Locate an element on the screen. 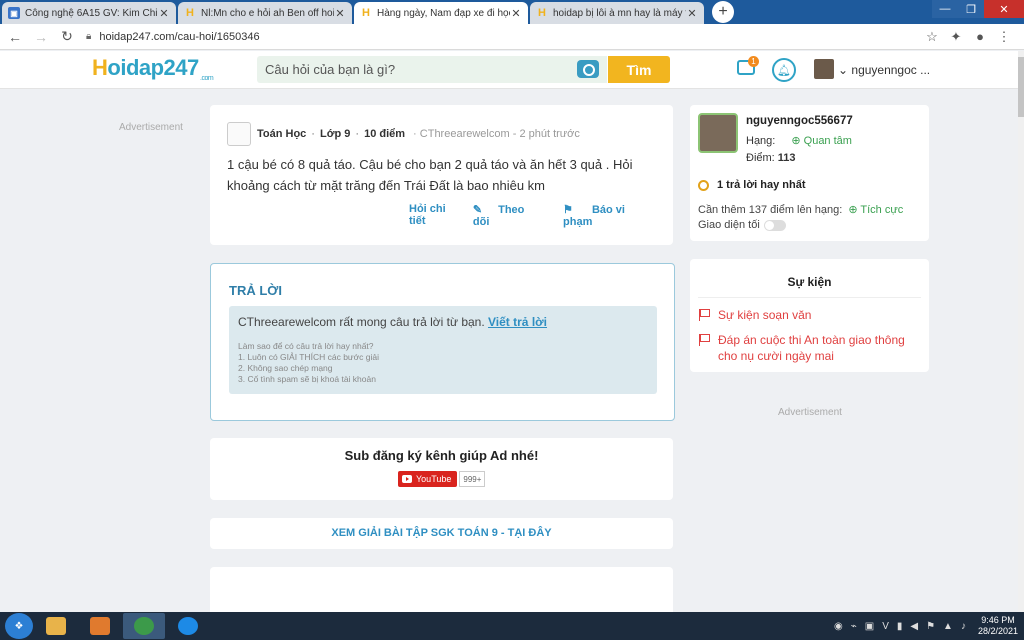 The height and width of the screenshot is (640, 1024). asker-avatar is located at coordinates (239, 134).